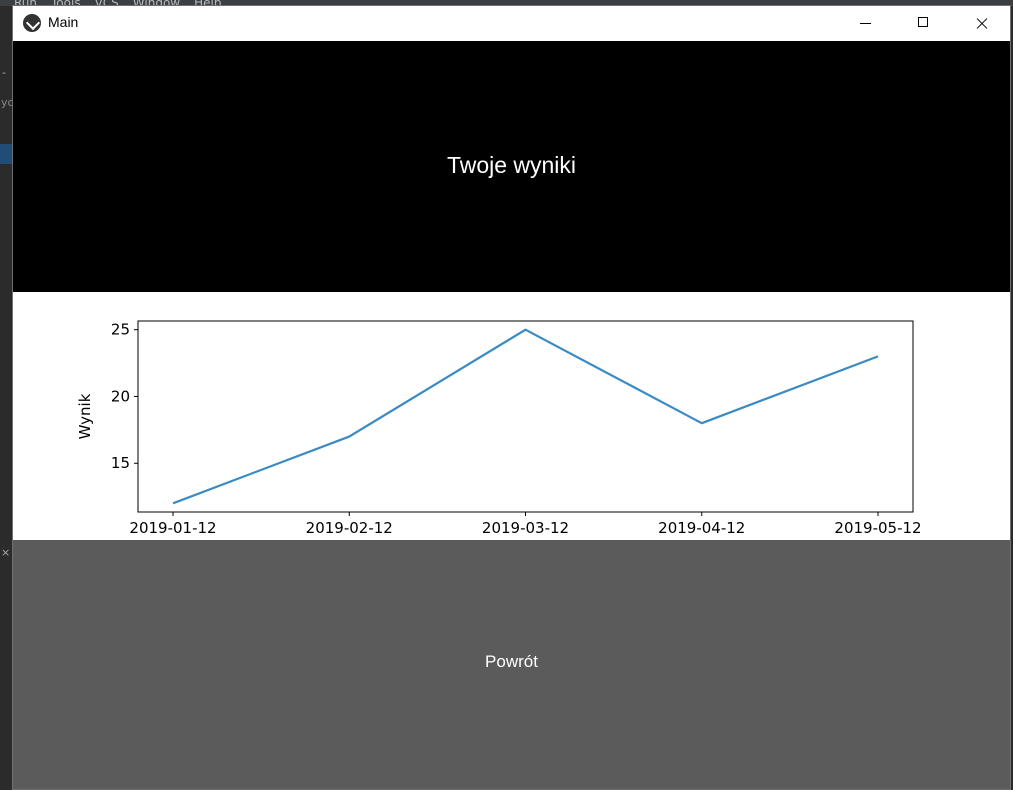 The image size is (1013, 790). What do you see at coordinates (120, 330) in the screenshot?
I see `y-tick-label: 25` at bounding box center [120, 330].